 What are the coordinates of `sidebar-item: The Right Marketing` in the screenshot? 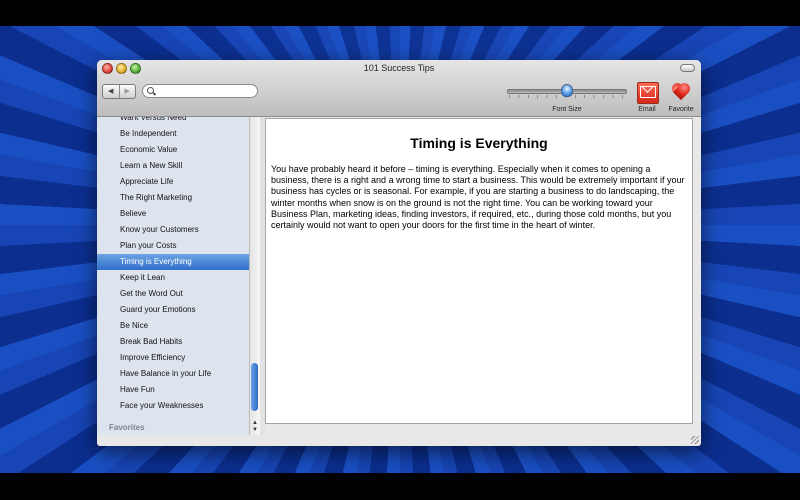 It's located at (173, 198).